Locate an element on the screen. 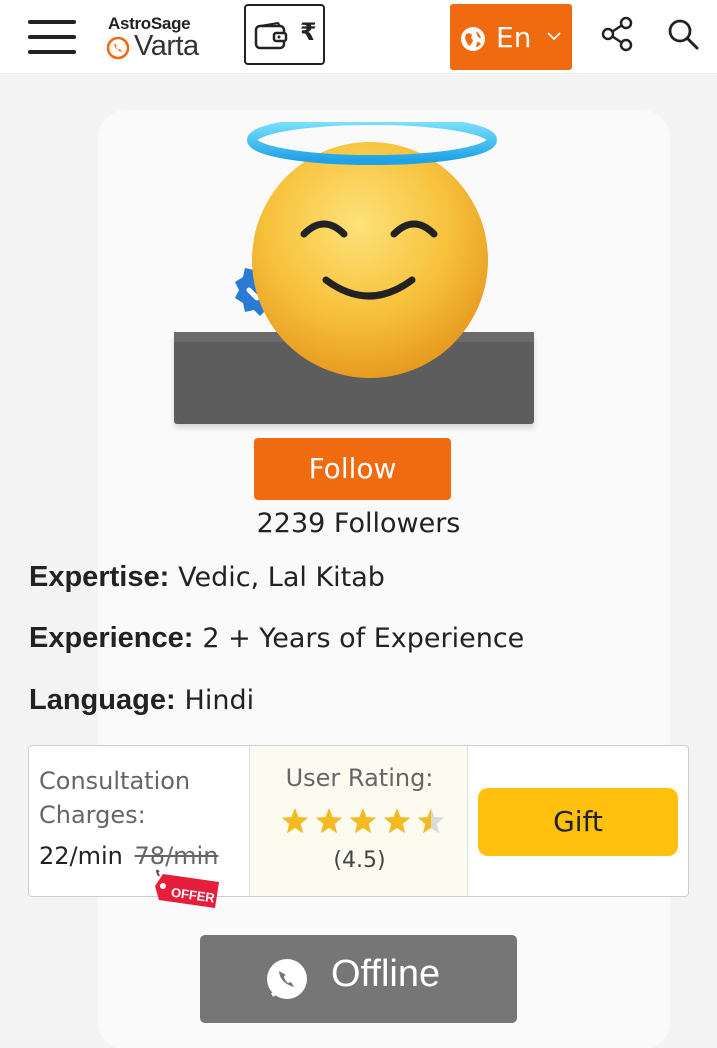 This screenshot has width=717, height=1048. expertise-value: Vedic, Lal Kitab is located at coordinates (281, 577).